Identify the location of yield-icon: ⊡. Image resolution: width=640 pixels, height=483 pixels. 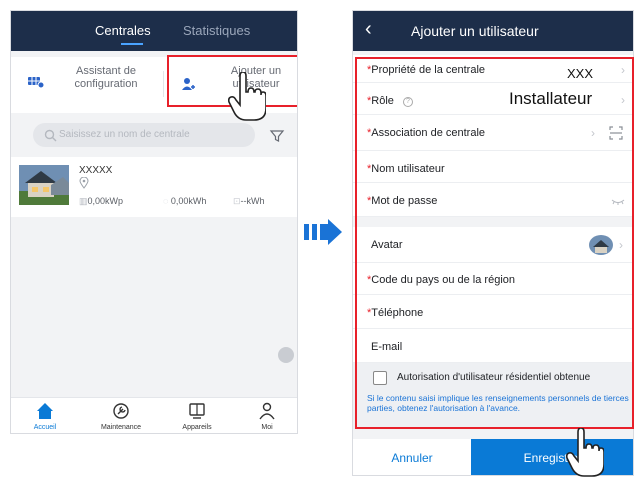
(237, 201).